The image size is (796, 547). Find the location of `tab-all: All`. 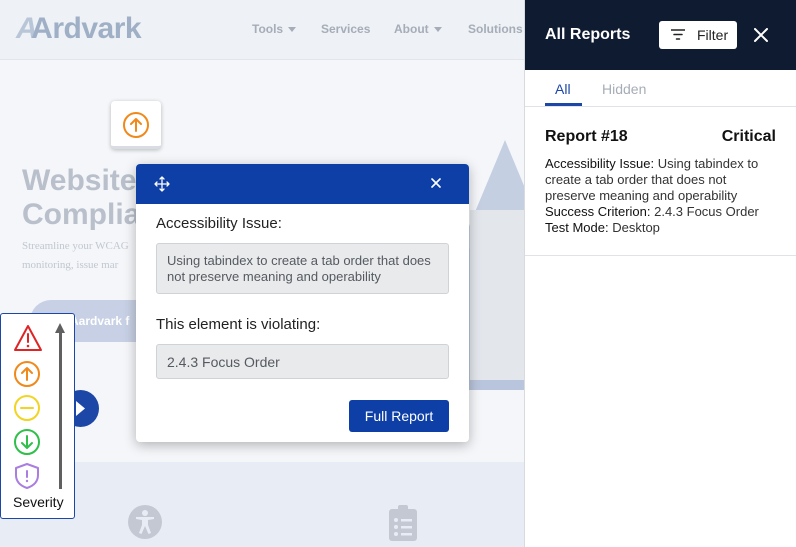

tab-all: All is located at coordinates (563, 89).